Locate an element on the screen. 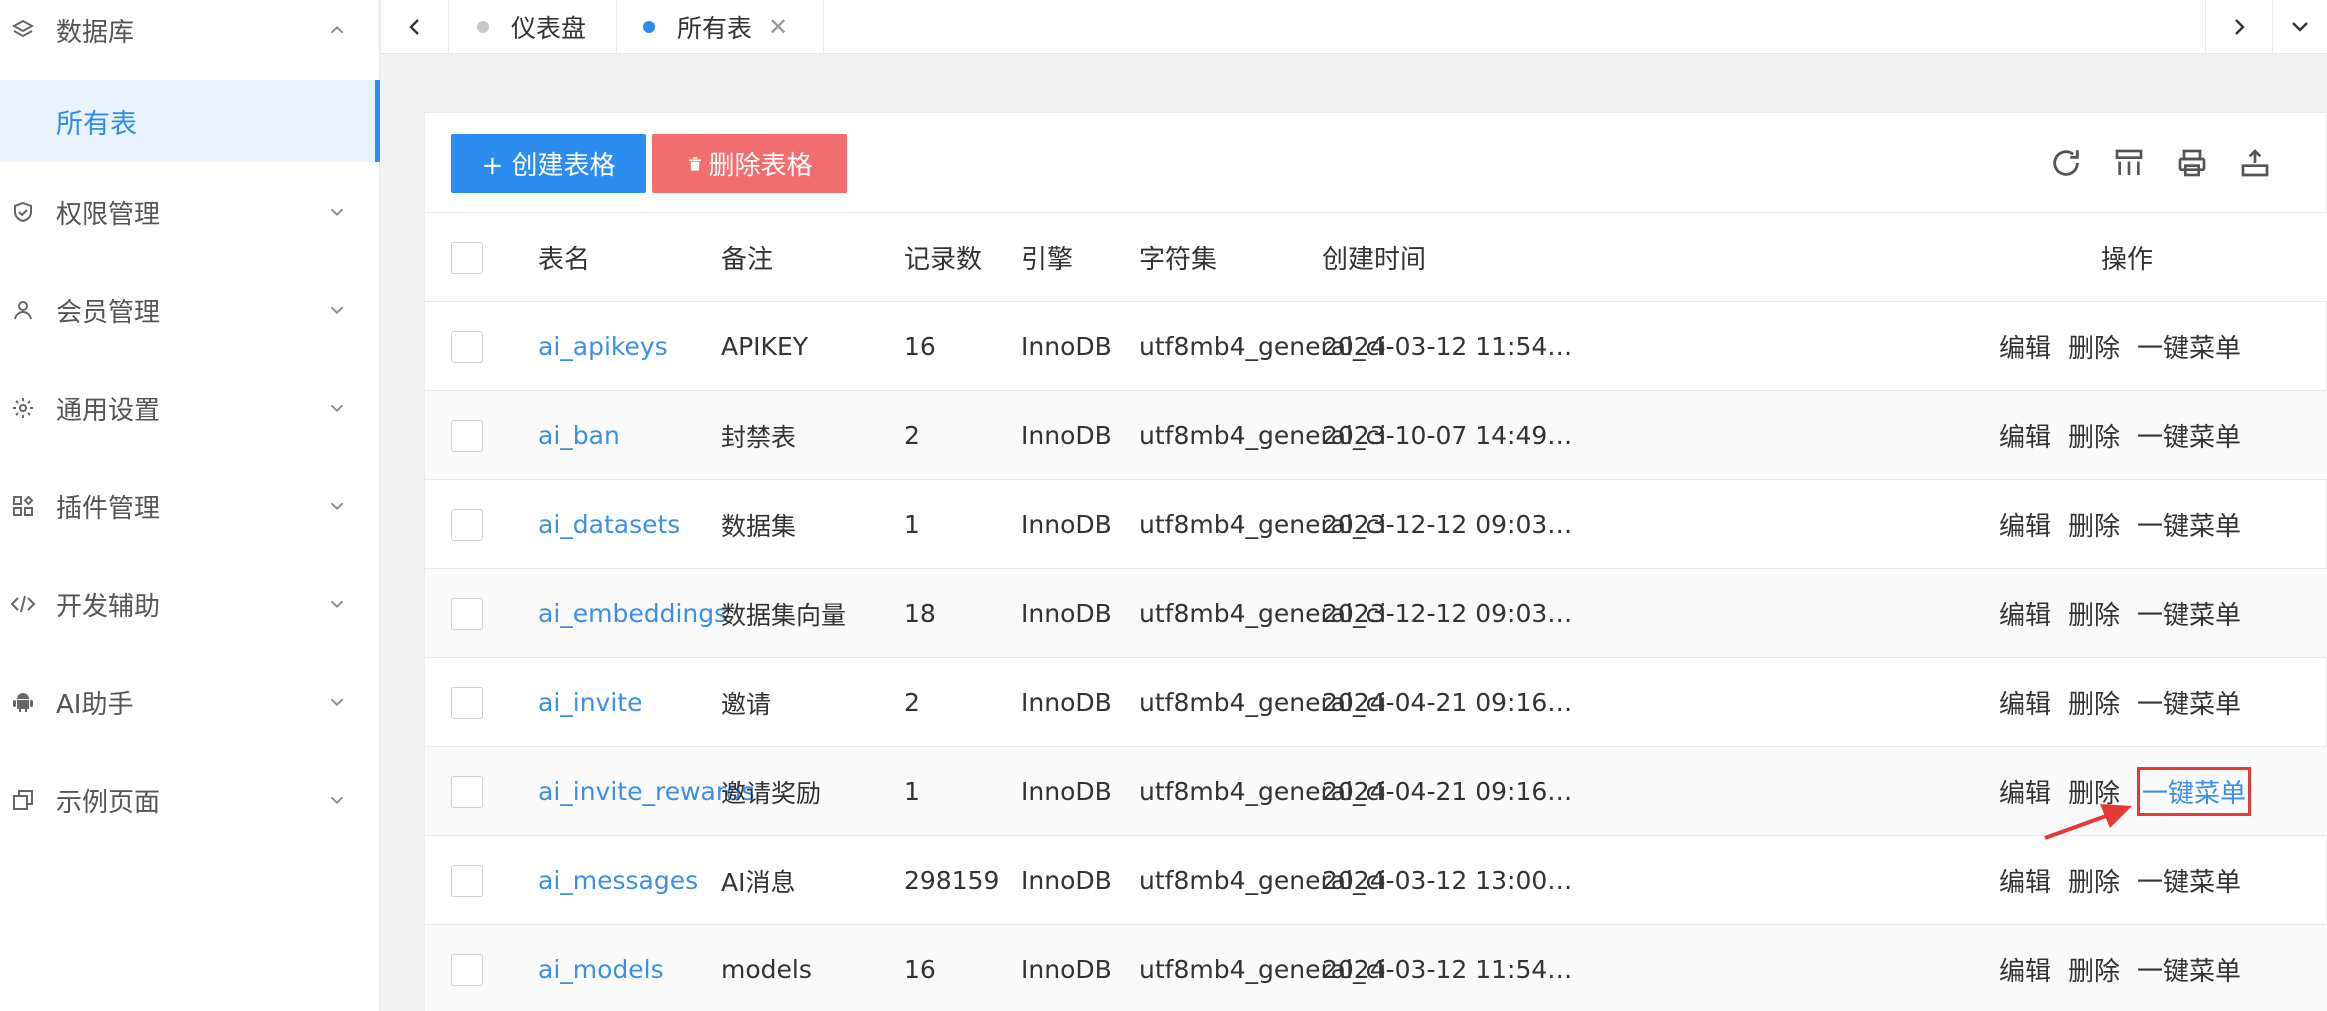 The image size is (2327, 1011). user-icon is located at coordinates (23, 310).